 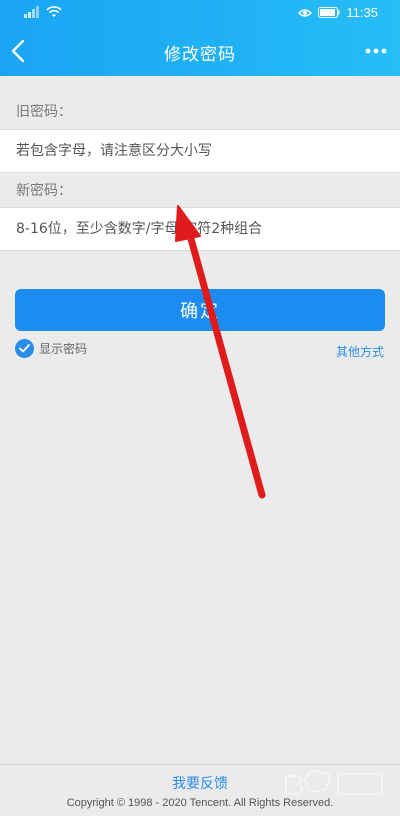 I want to click on status-time: 11:35, so click(x=362, y=12).